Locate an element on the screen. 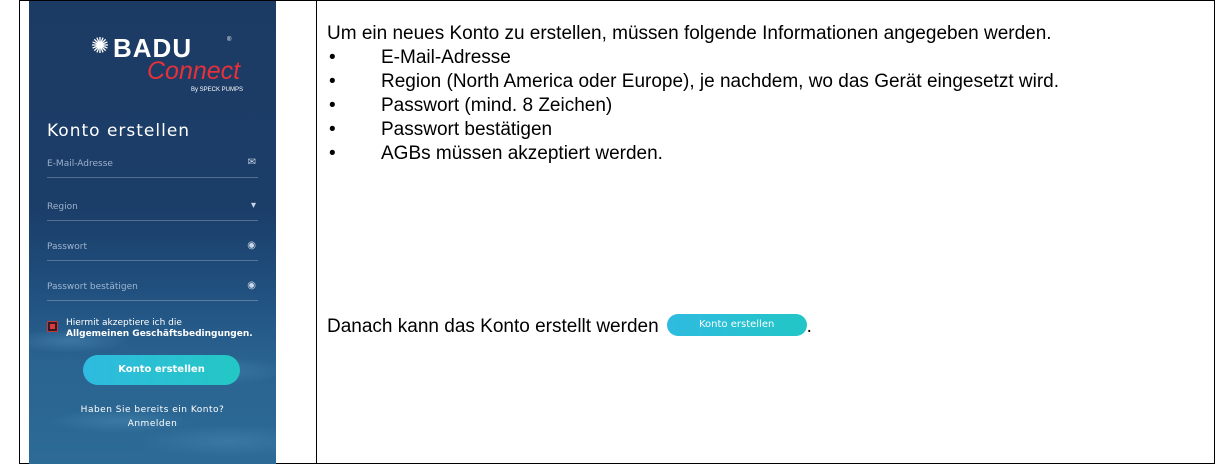  badu-connect-logo: ✺ BADU ® Connect By SPECK PUMPS is located at coordinates (152, 66).